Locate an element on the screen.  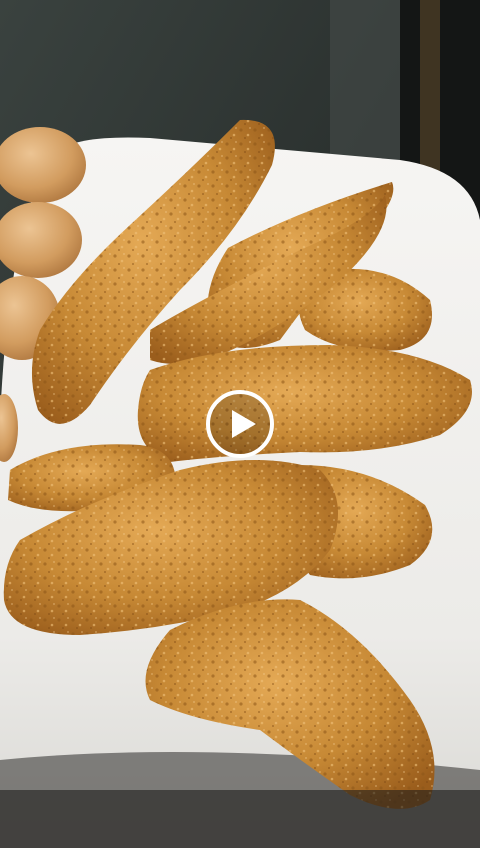
play-icon is located at coordinates (240, 424).